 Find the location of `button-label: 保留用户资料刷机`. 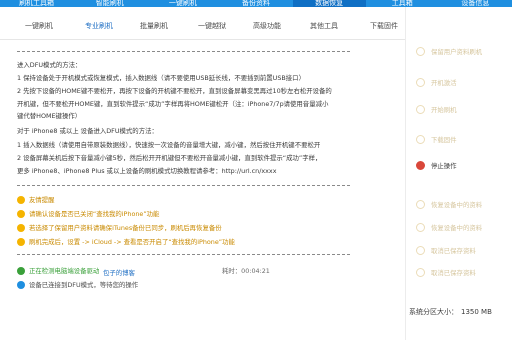

button-label: 保留用户资料刷机 is located at coordinates (457, 51).